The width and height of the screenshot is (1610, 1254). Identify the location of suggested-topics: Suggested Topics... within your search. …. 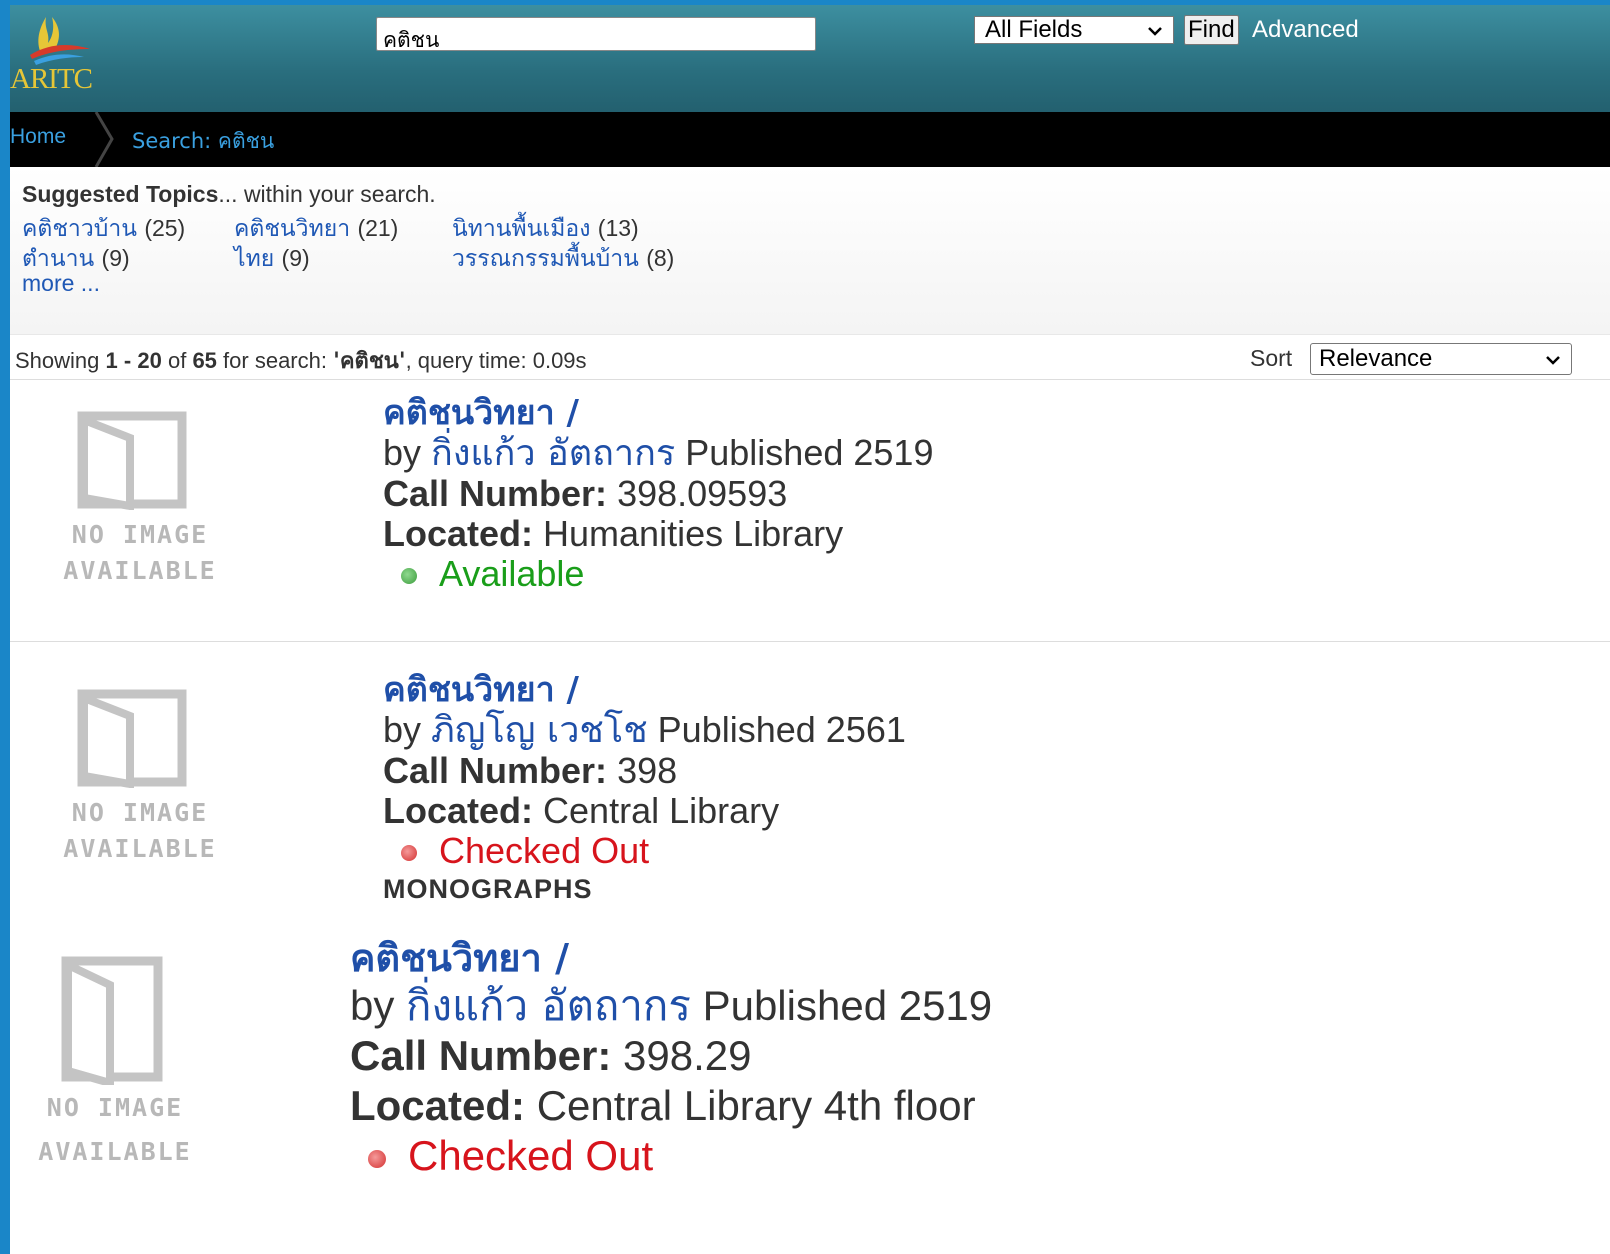
(810, 251).